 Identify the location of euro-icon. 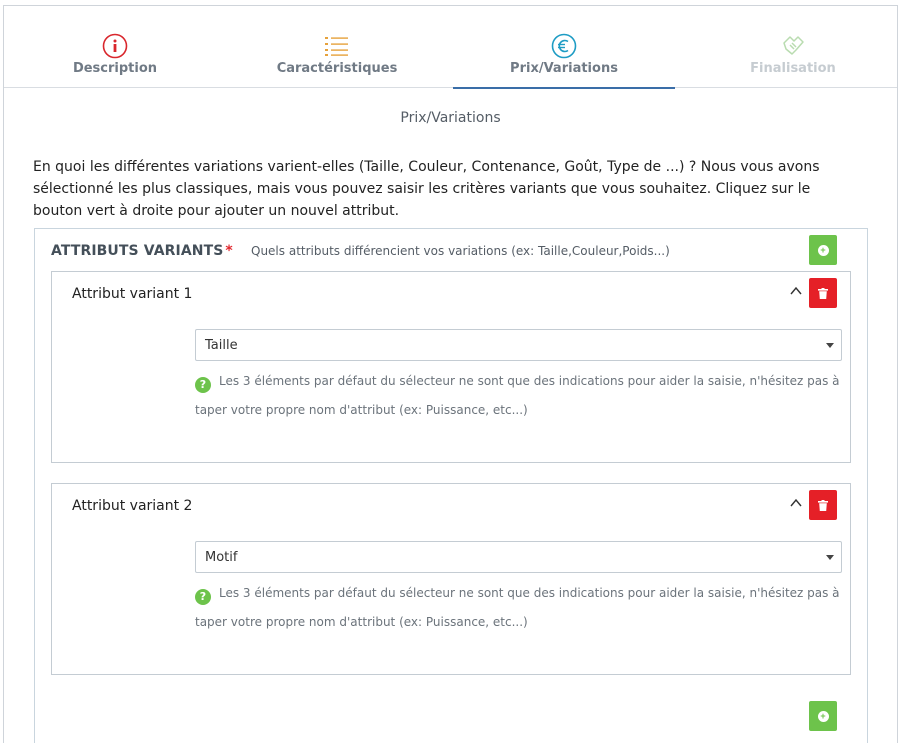
(564, 46).